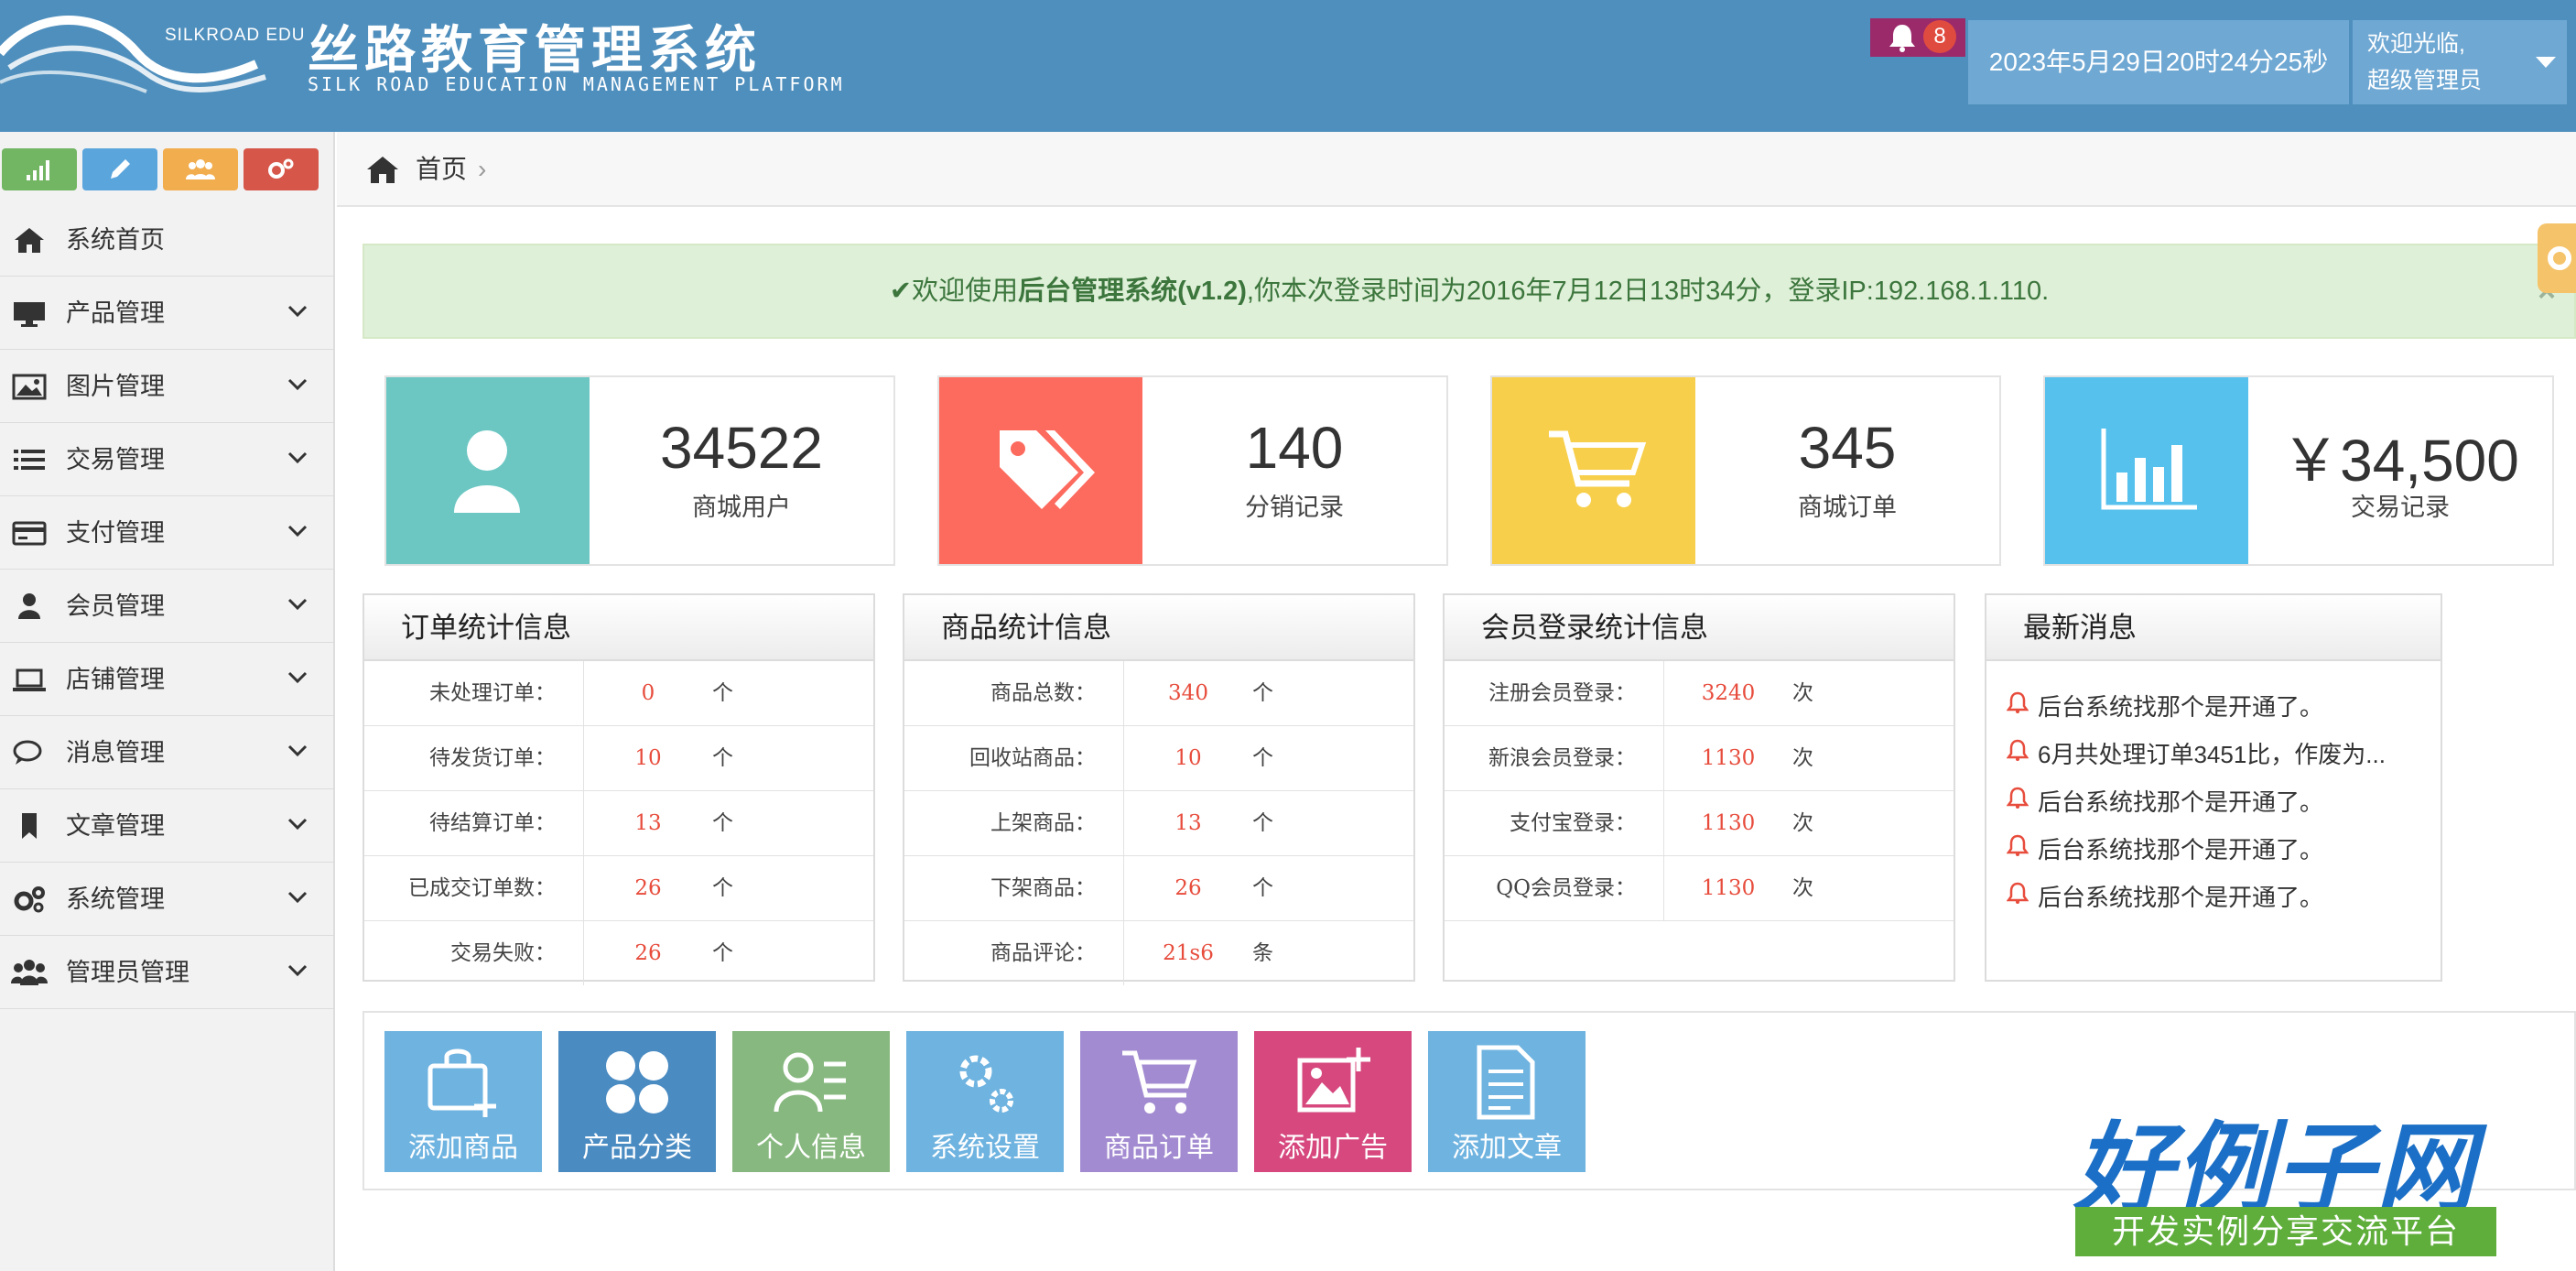 This screenshot has height=1271, width=2576. What do you see at coordinates (2299, 470) in the screenshot?
I see `stat-card-transactions: ￥34,500 交易记录` at bounding box center [2299, 470].